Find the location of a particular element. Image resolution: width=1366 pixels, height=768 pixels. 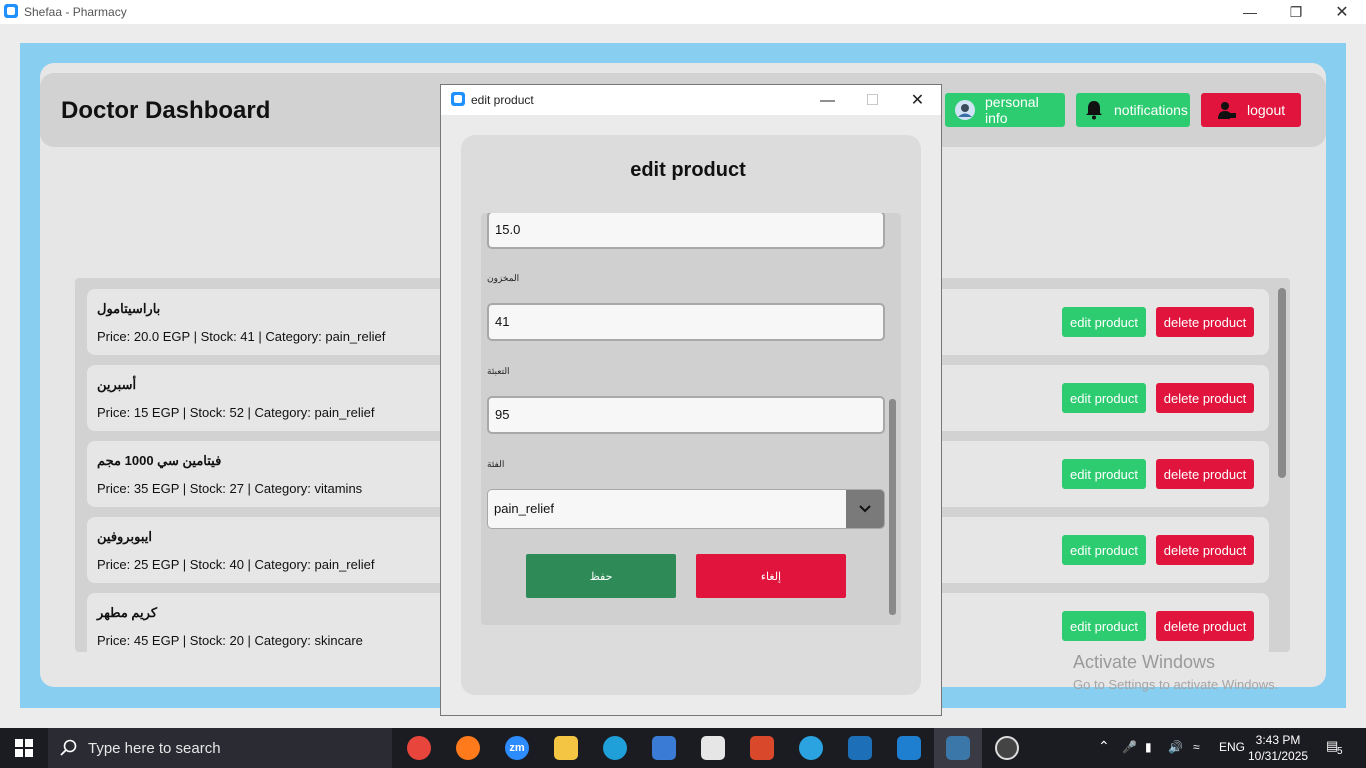

stock-field: 41 is located at coordinates (686, 322).